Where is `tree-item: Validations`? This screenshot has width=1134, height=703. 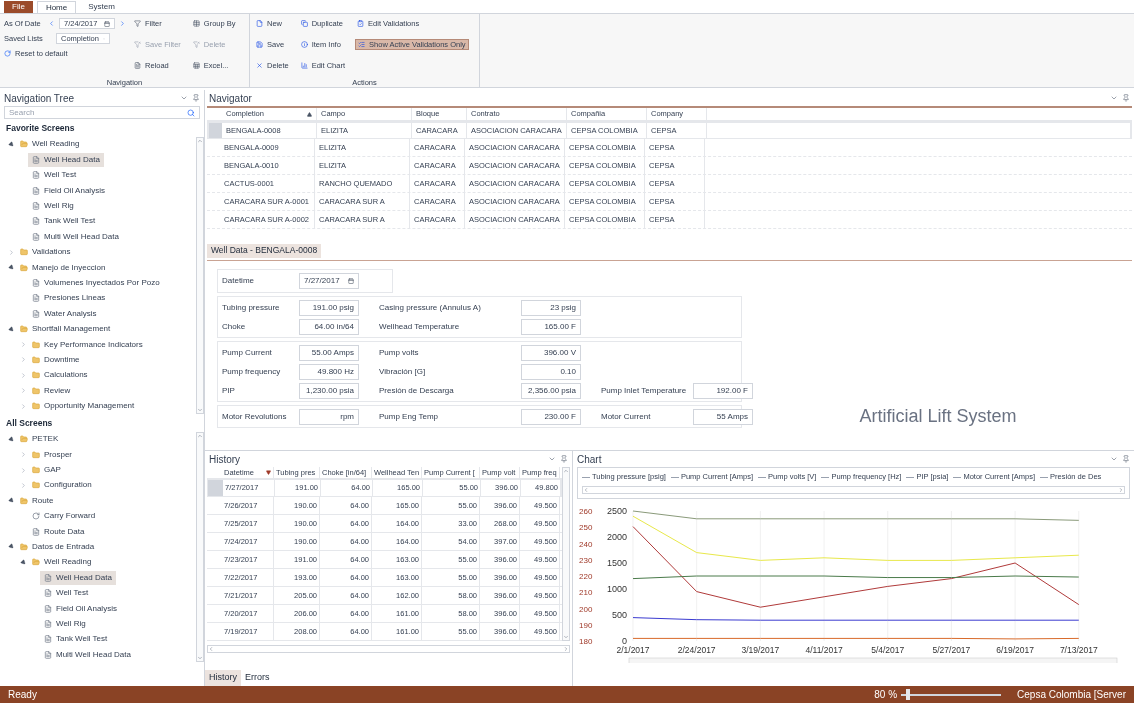 tree-item: Validations is located at coordinates (45, 252).